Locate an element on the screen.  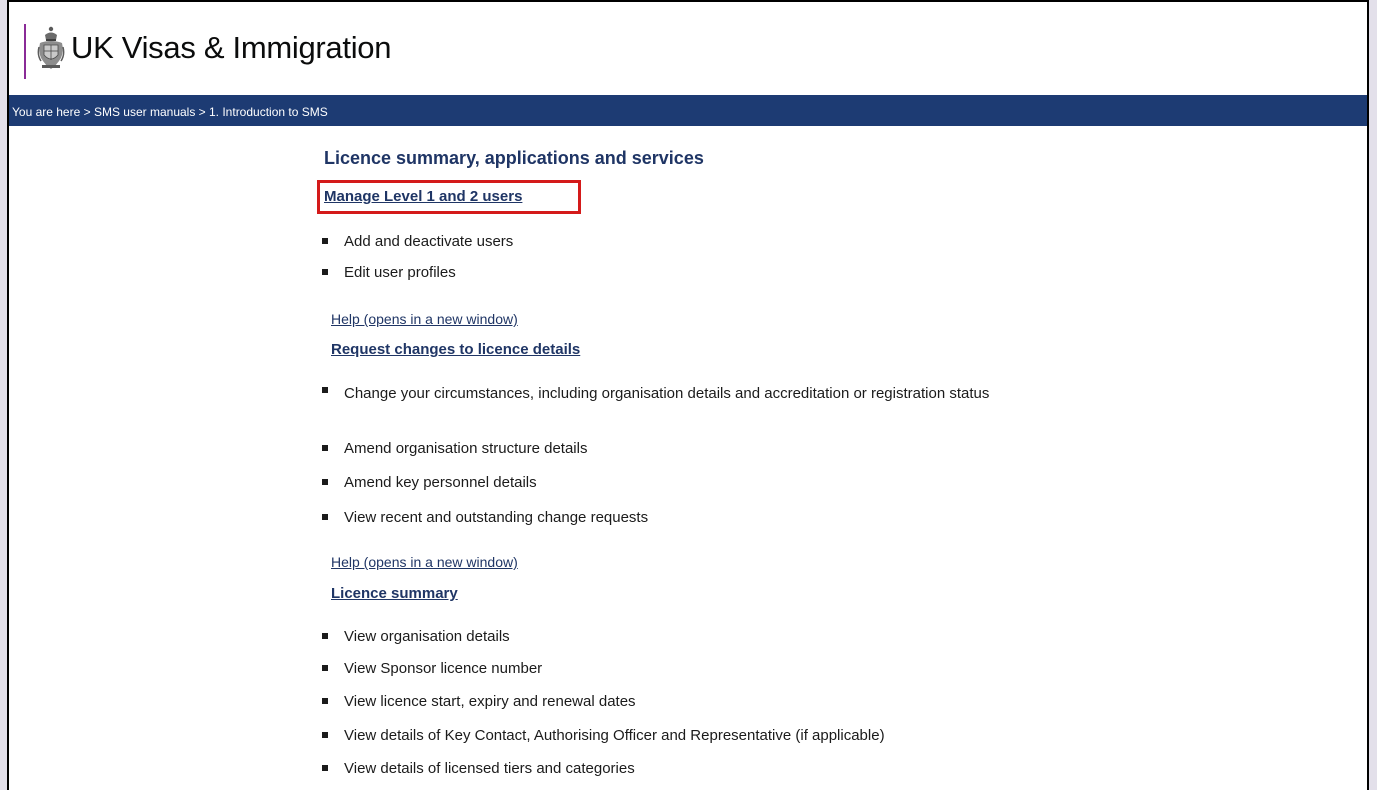
help-link-request-changes: Help (opens in a new window) is located at coordinates (424, 562).